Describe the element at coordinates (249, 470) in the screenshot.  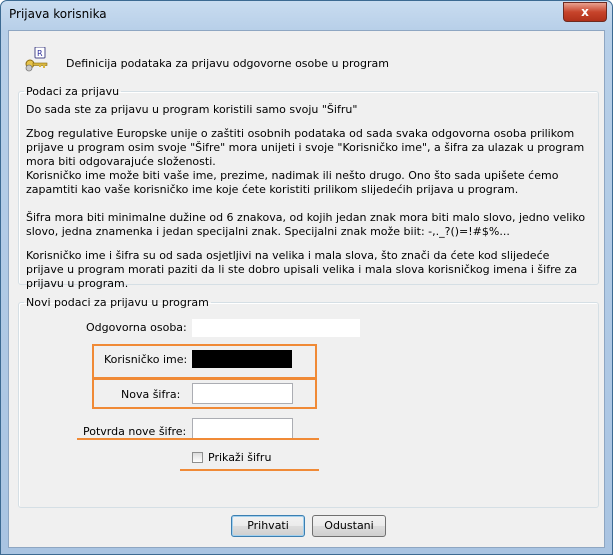
I see `show-password-underline` at that location.